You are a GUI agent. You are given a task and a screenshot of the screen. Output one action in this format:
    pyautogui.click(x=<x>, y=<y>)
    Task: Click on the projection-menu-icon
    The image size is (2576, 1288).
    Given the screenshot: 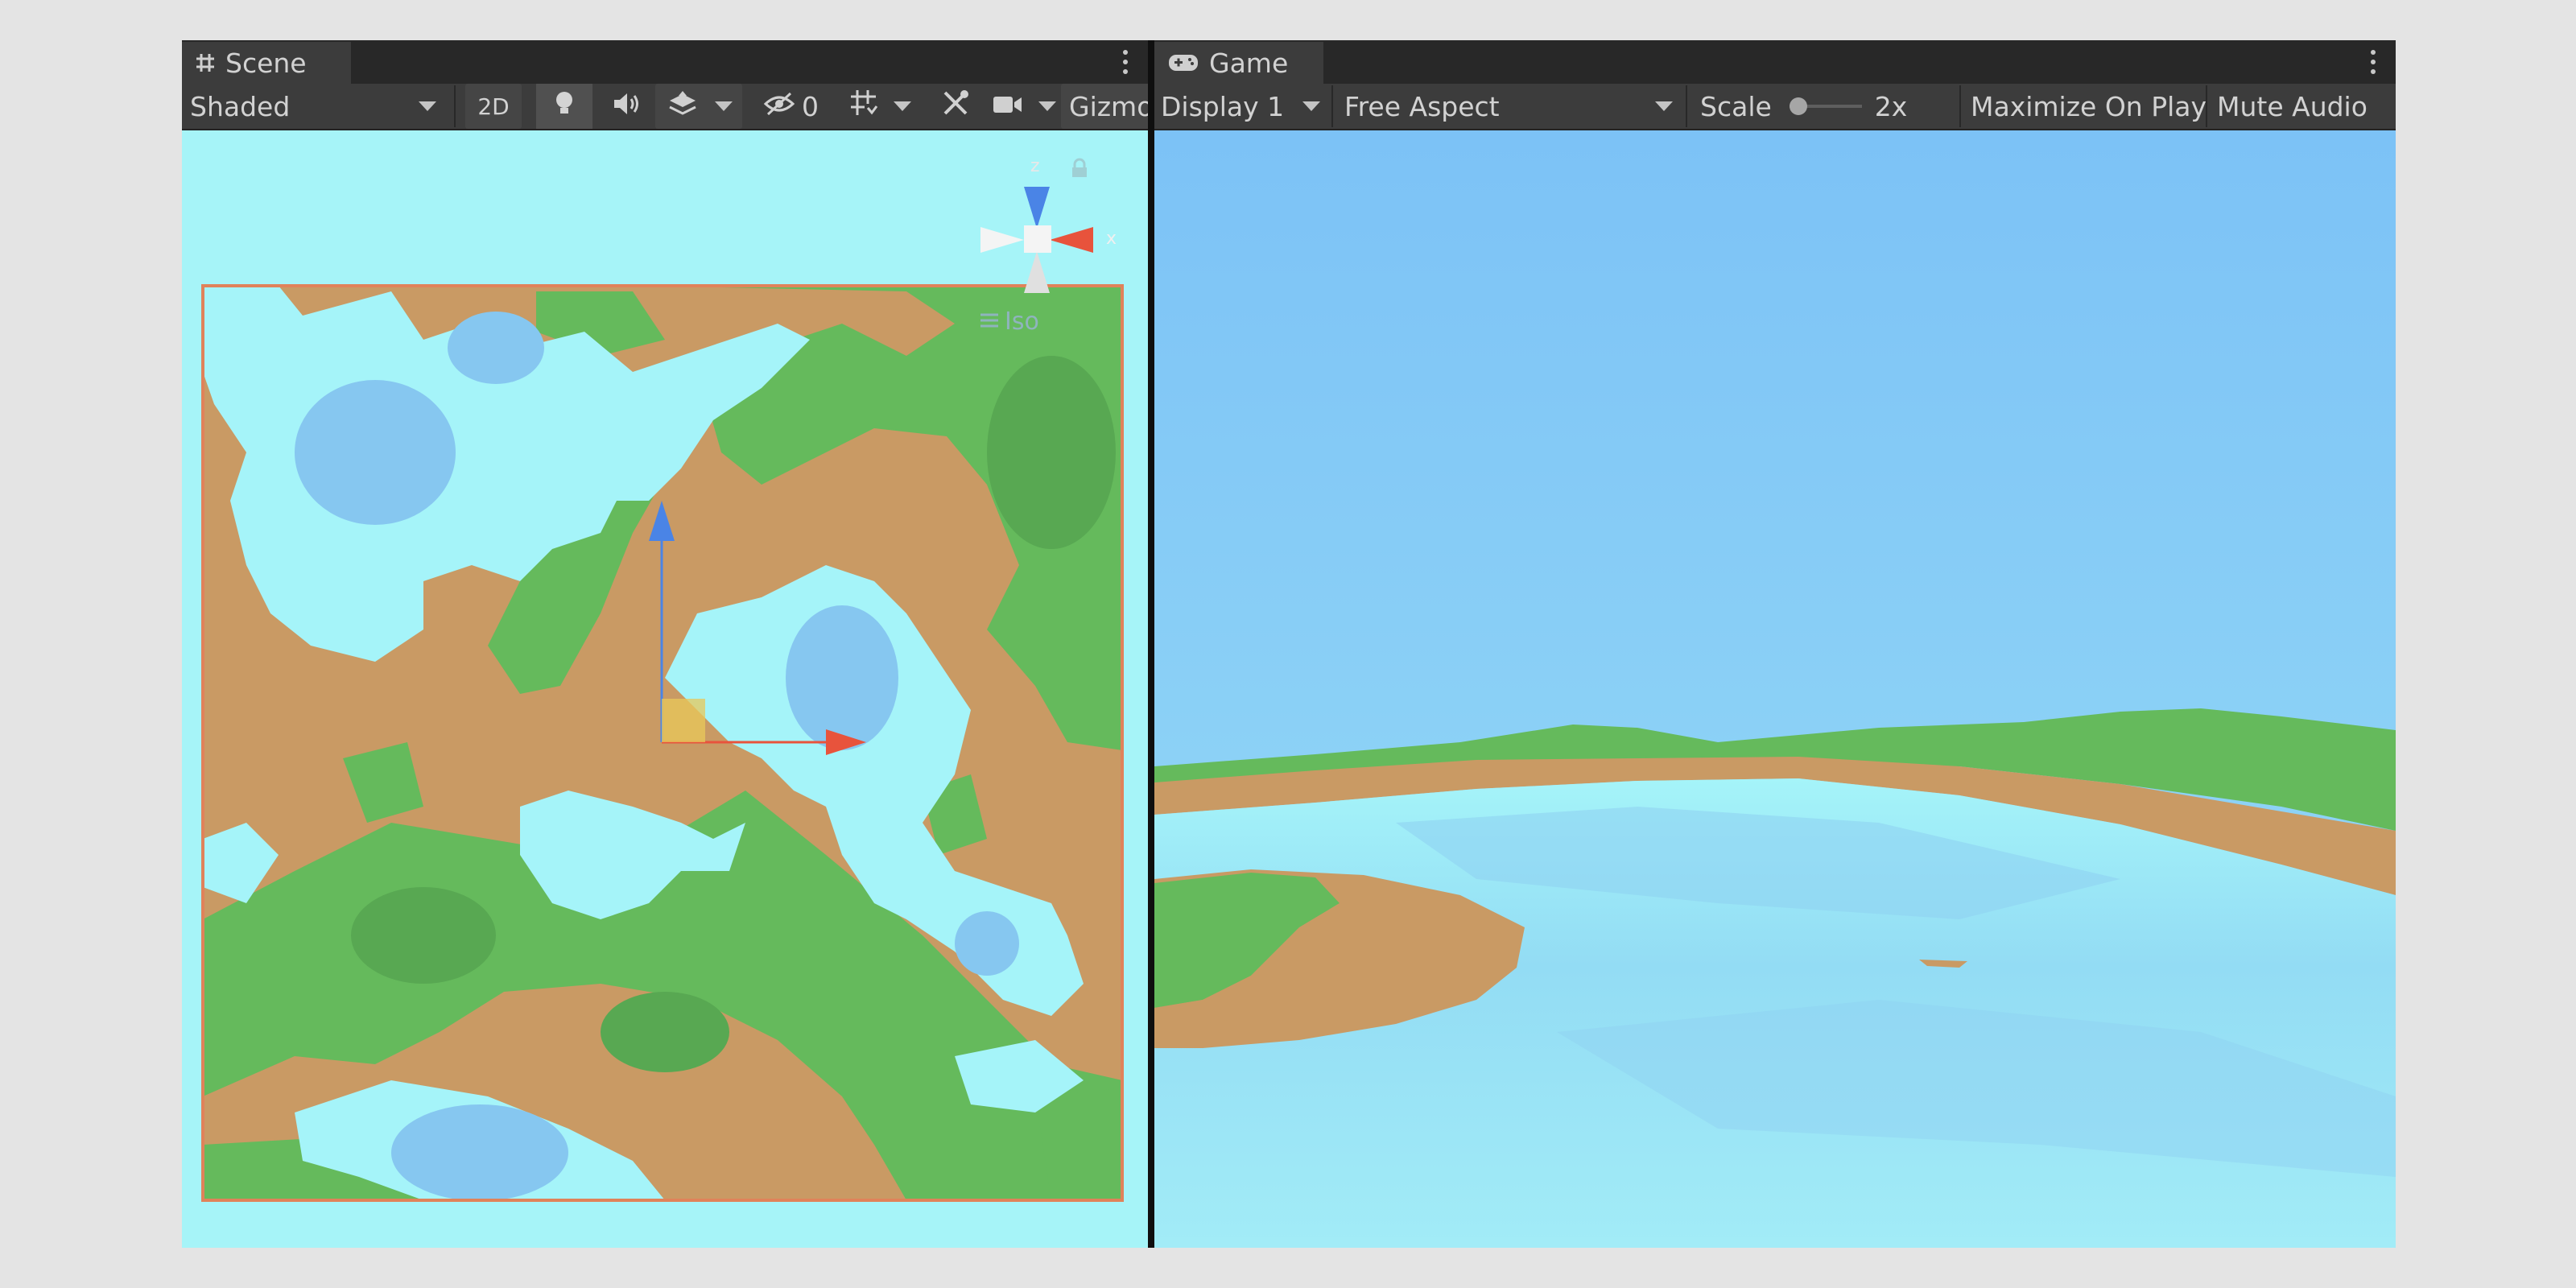 What is the action you would take?
    pyautogui.click(x=989, y=322)
    